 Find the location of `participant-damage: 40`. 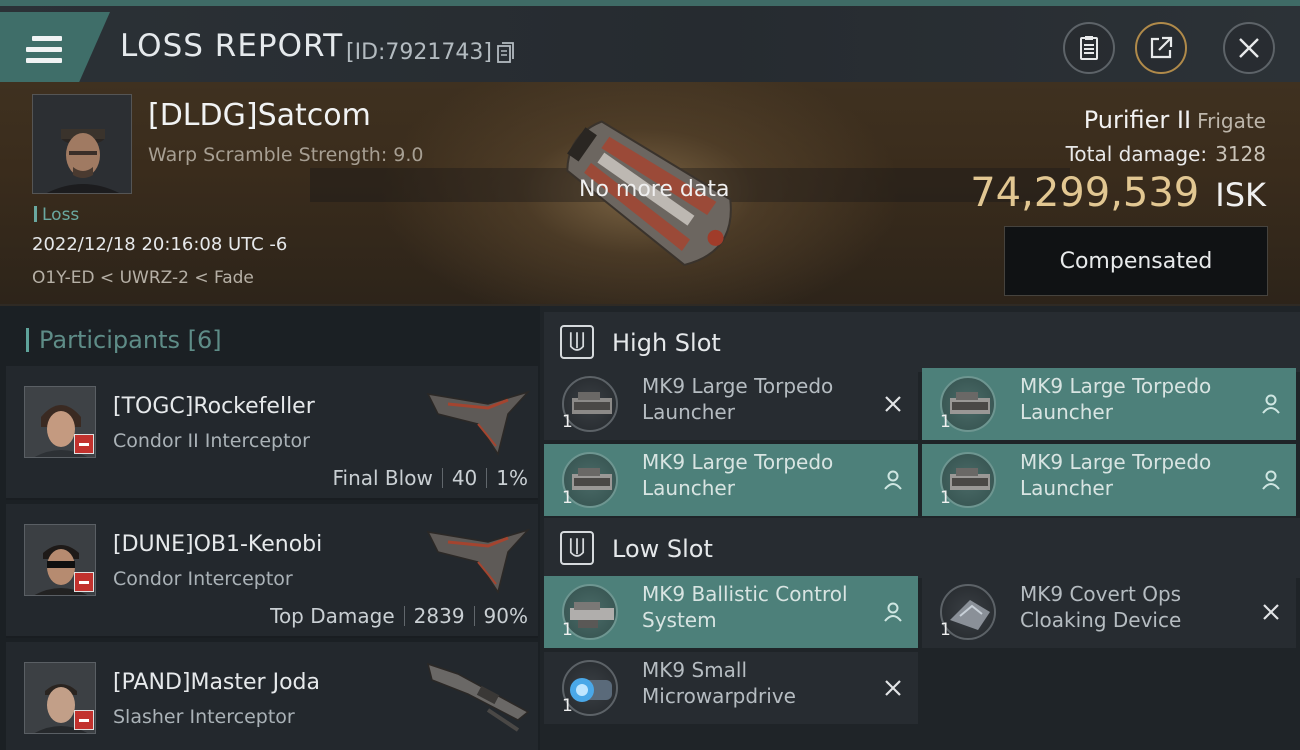

participant-damage: 40 is located at coordinates (464, 478).